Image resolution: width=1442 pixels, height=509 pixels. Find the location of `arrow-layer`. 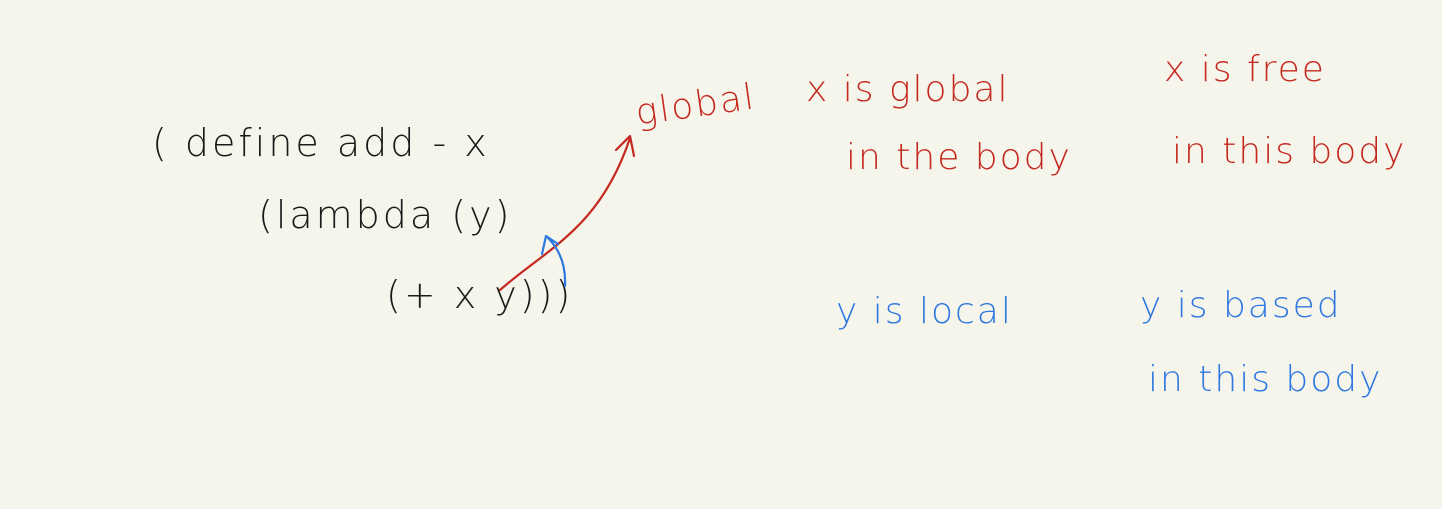

arrow-layer is located at coordinates (567, 213).